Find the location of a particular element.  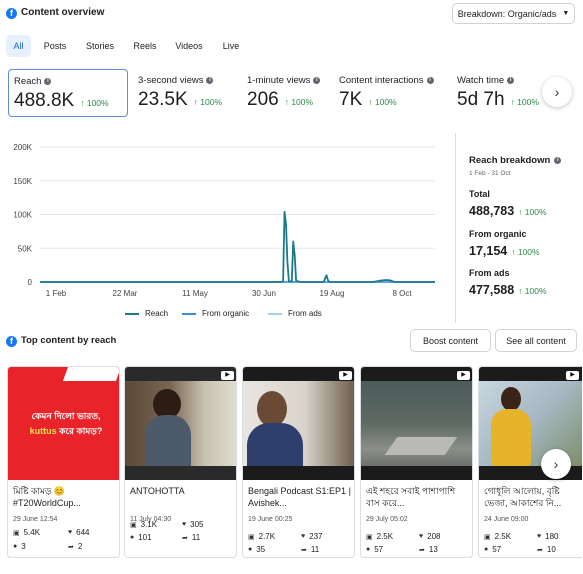

metric-reach: Reach i 488.8K ↑ 100% is located at coordinates (68, 93).